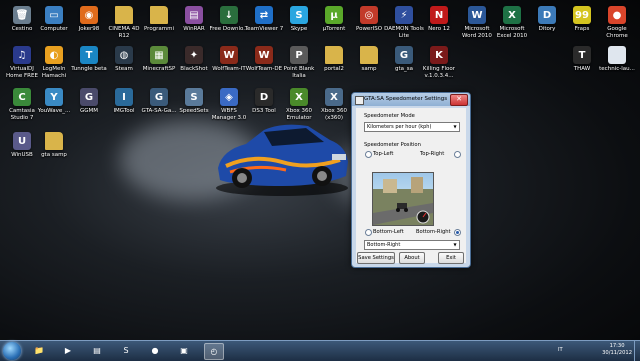 Image resolution: width=640 pixels, height=361 pixels. Describe the element at coordinates (54, 62) in the screenshot. I see `desktop-icon: ◐ LogMeIn Hamachi` at that location.